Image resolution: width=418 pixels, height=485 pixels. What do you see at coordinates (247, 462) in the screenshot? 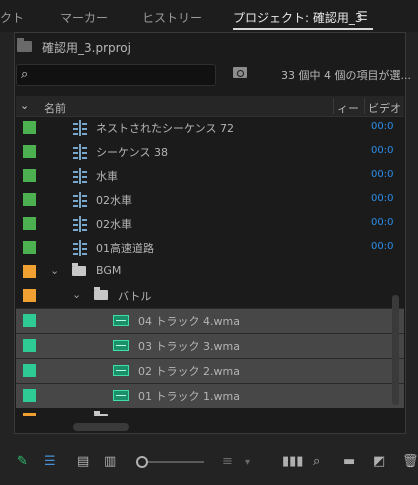
I see `sort-dropdown-icon: ▾` at bounding box center [247, 462].